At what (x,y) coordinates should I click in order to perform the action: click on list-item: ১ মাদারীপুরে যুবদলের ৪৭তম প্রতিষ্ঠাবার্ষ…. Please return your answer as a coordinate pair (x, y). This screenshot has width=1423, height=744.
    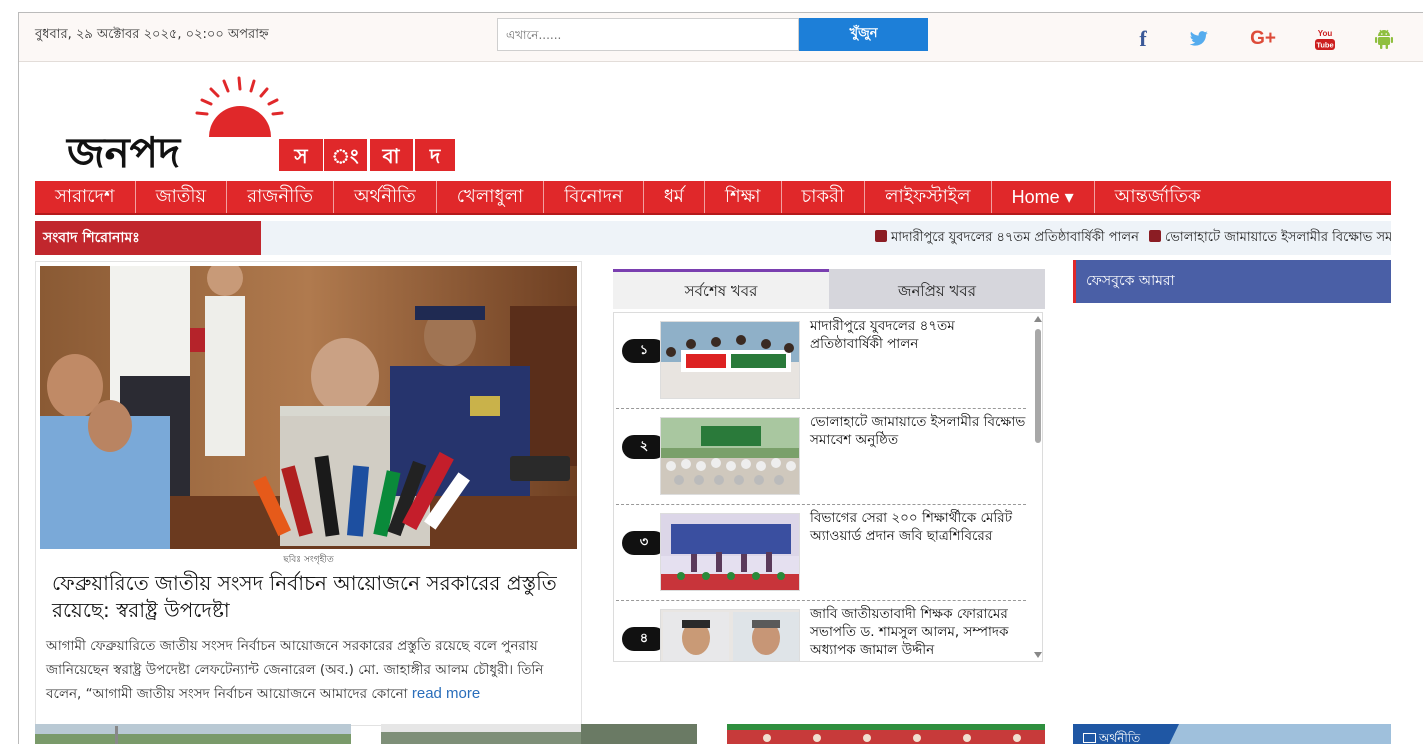
    Looking at the image, I should click on (821, 361).